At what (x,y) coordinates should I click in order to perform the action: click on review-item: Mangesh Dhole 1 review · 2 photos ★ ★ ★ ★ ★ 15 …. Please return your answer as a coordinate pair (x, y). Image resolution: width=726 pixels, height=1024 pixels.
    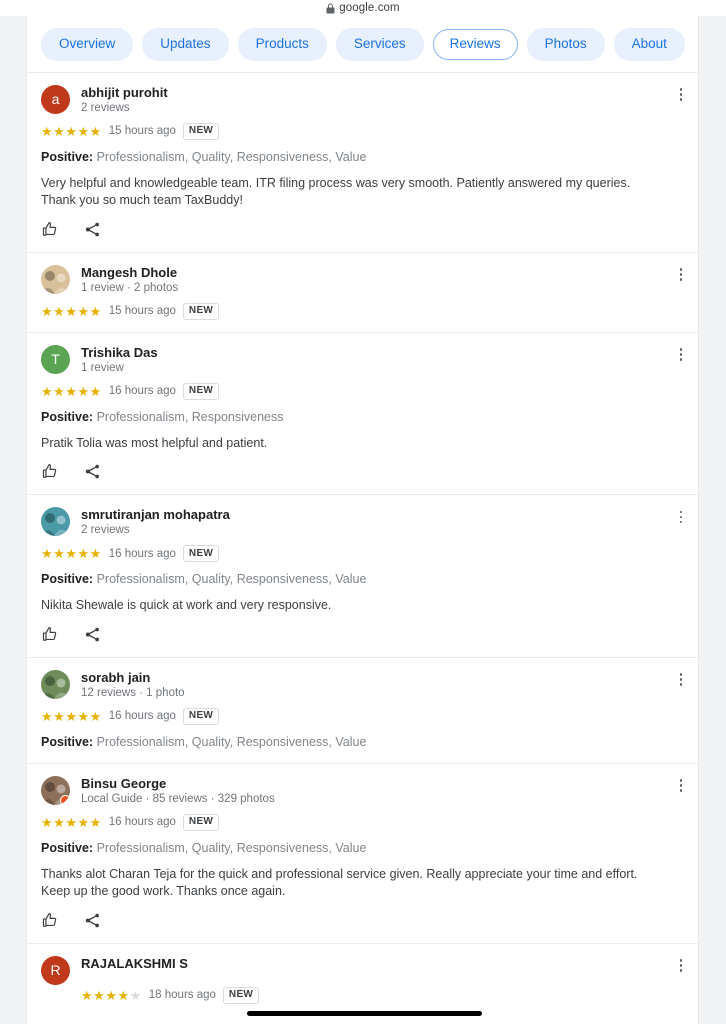
    Looking at the image, I should click on (362, 291).